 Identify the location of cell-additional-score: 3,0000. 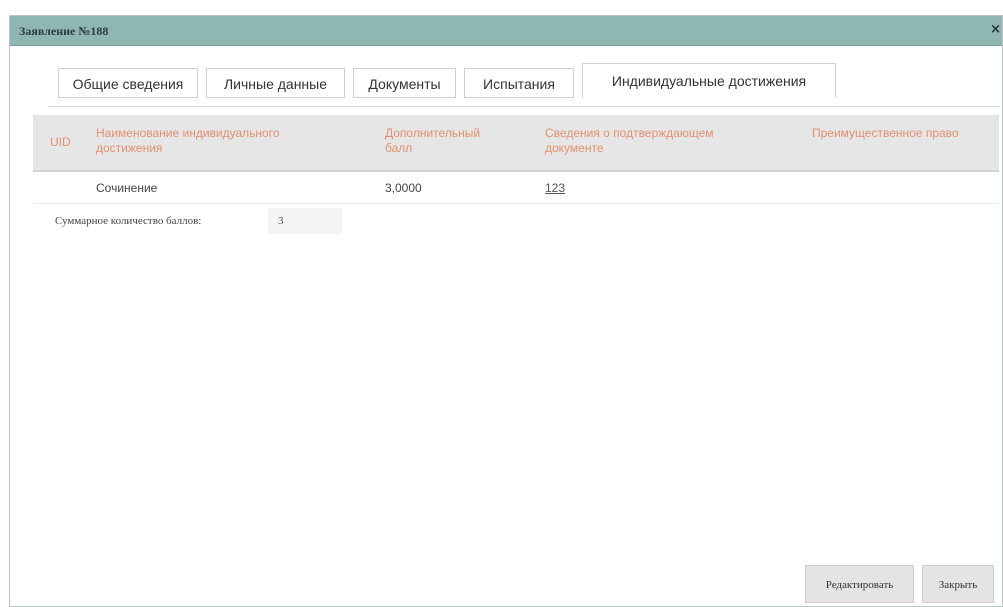
(403, 188).